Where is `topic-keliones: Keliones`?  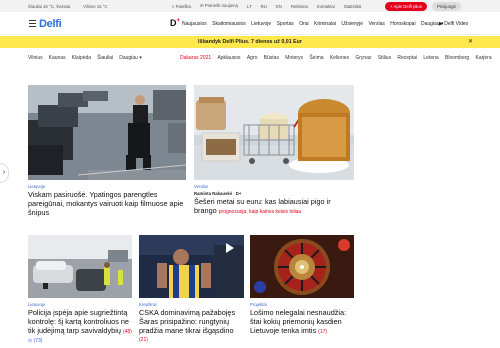
topic-keliones: Keliones is located at coordinates (339, 58).